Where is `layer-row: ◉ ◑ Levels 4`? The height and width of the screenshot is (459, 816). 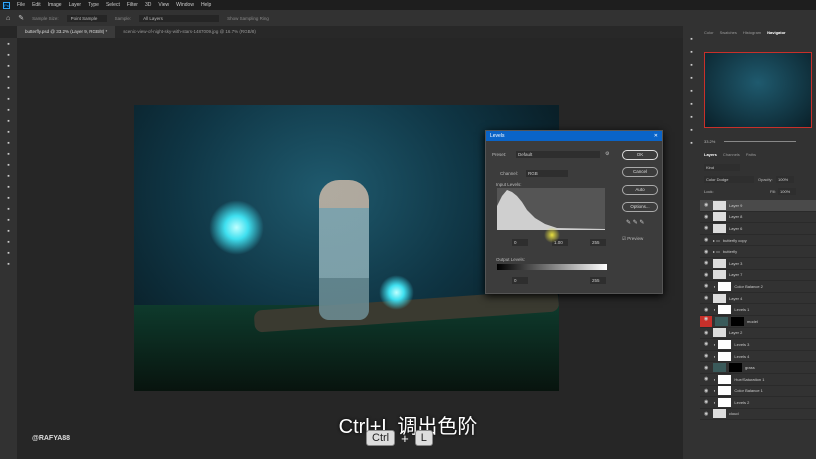
layer-row: ◉ ◑ Levels 4 is located at coordinates (758, 357).